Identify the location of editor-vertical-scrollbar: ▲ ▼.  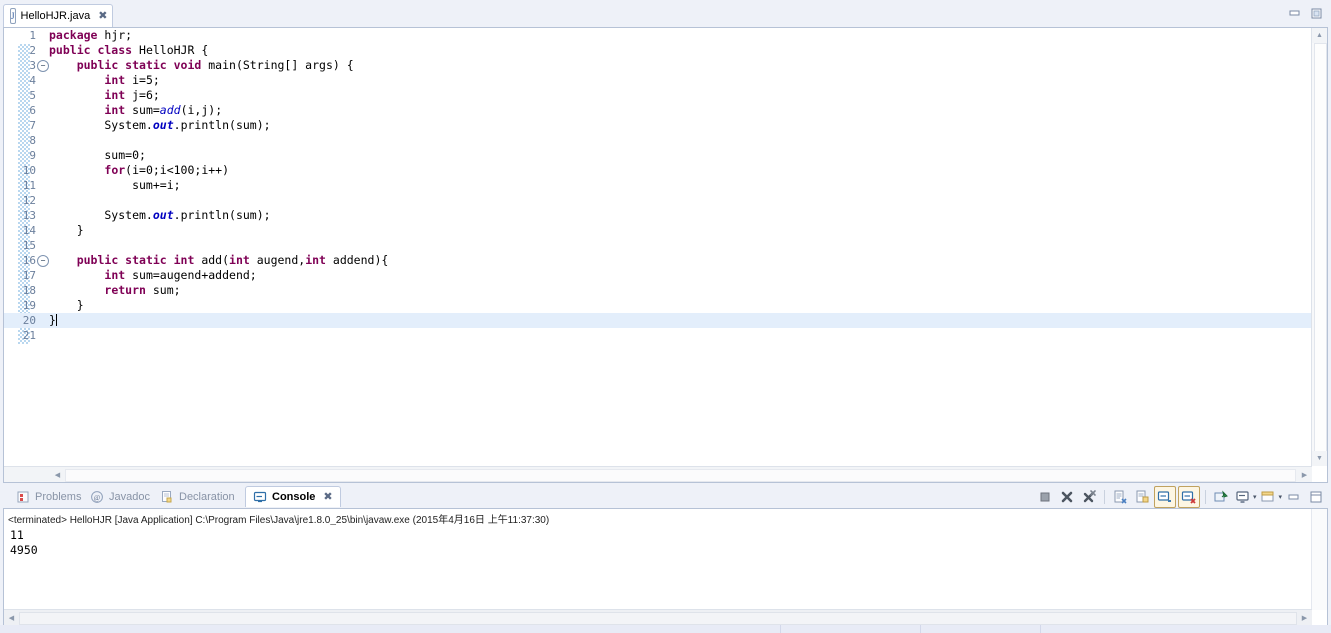
(1319, 247).